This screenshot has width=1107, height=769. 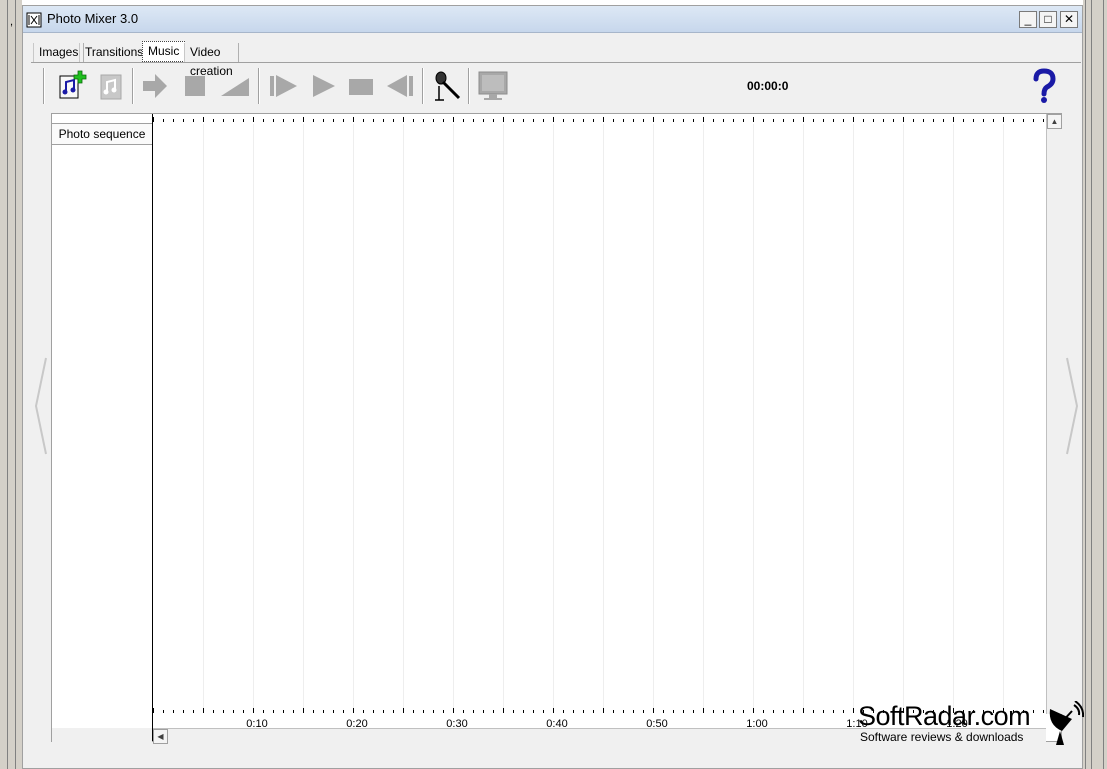 What do you see at coordinates (942, 737) in the screenshot?
I see `watermark-subtitle: Software reviews & downloads` at bounding box center [942, 737].